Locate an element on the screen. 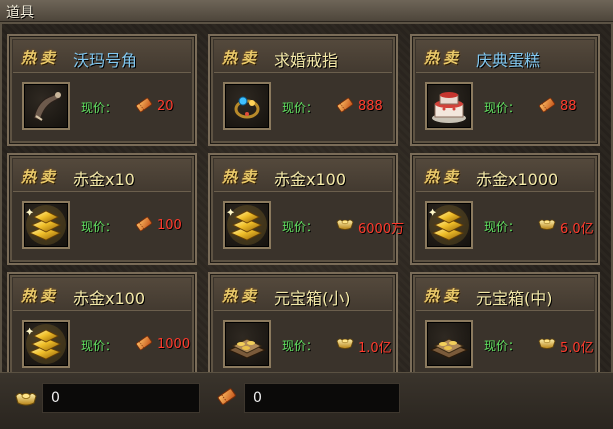 The image size is (613, 429). shop-item-card: 热卖 赤金x100 现价： 6000万 is located at coordinates (306, 209).